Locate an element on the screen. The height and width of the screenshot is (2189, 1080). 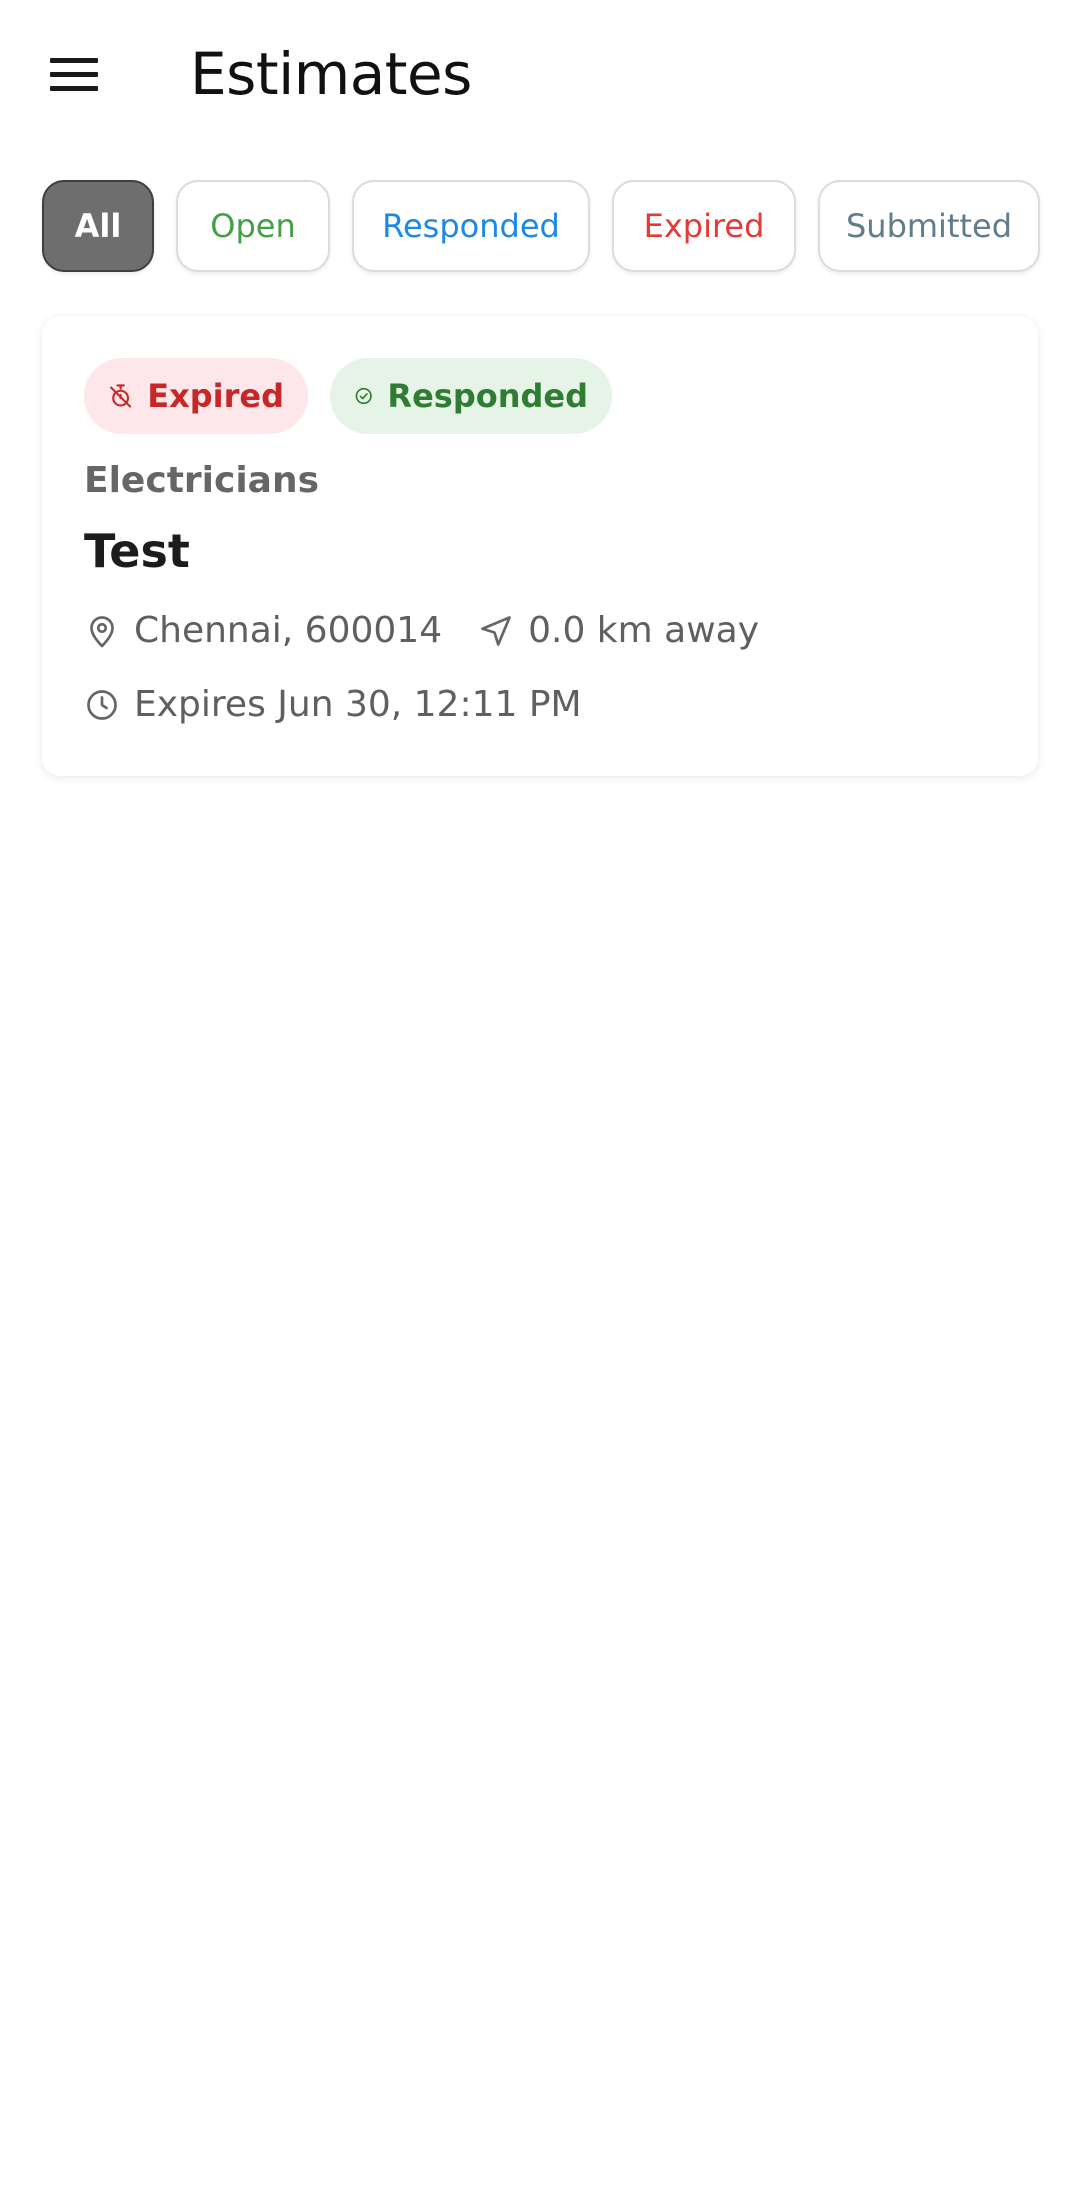
filter-chip-all: All is located at coordinates (98, 226).